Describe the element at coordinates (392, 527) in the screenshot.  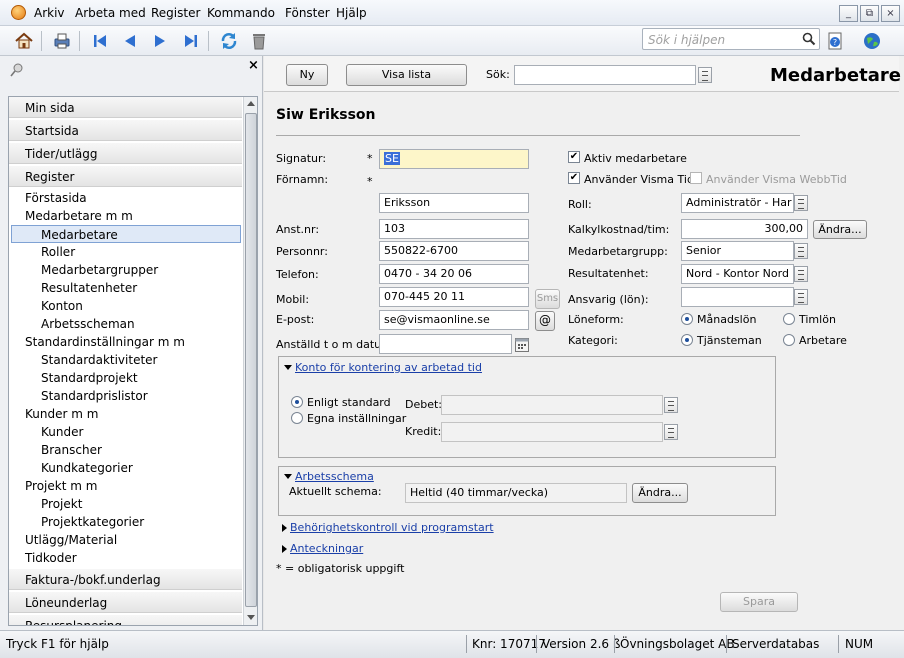
I see `behorighet-link: Behörighetskontroll vid programstart` at that location.